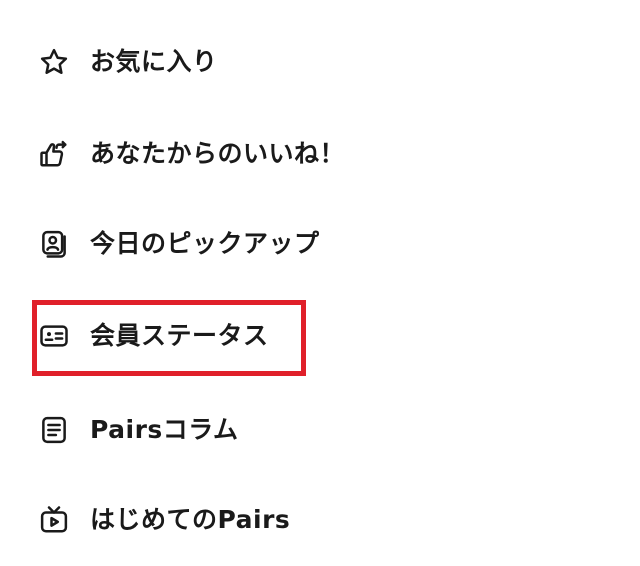 The image size is (640, 566). What do you see at coordinates (54, 430) in the screenshot?
I see `article-icon` at bounding box center [54, 430].